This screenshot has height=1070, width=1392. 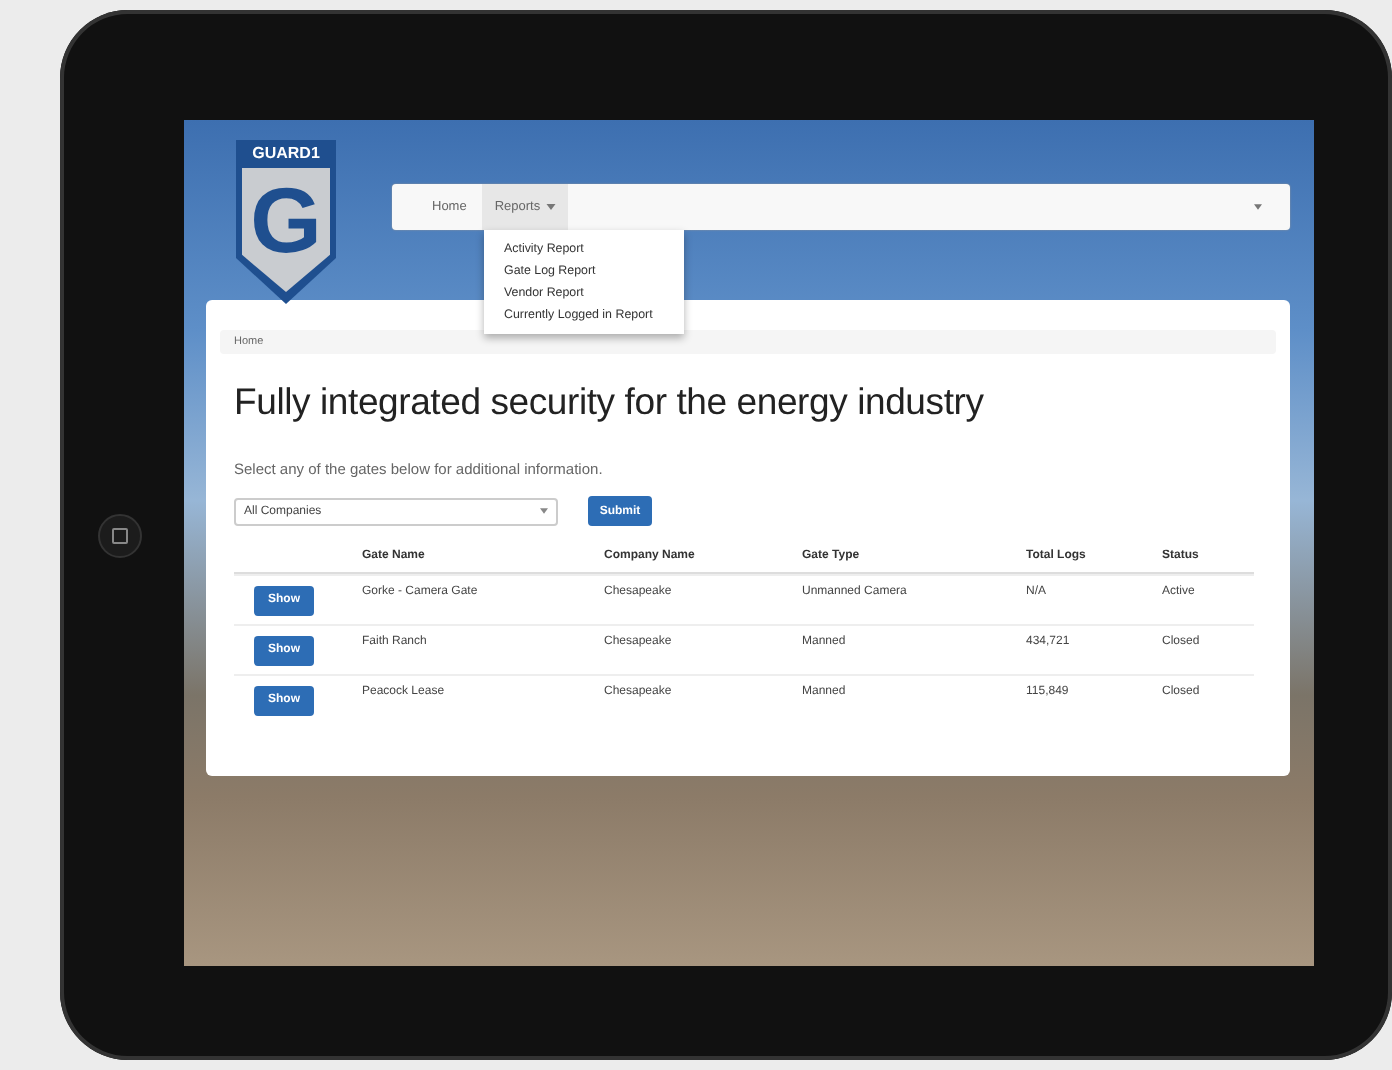 I want to click on logo-letter: G, so click(x=286, y=222).